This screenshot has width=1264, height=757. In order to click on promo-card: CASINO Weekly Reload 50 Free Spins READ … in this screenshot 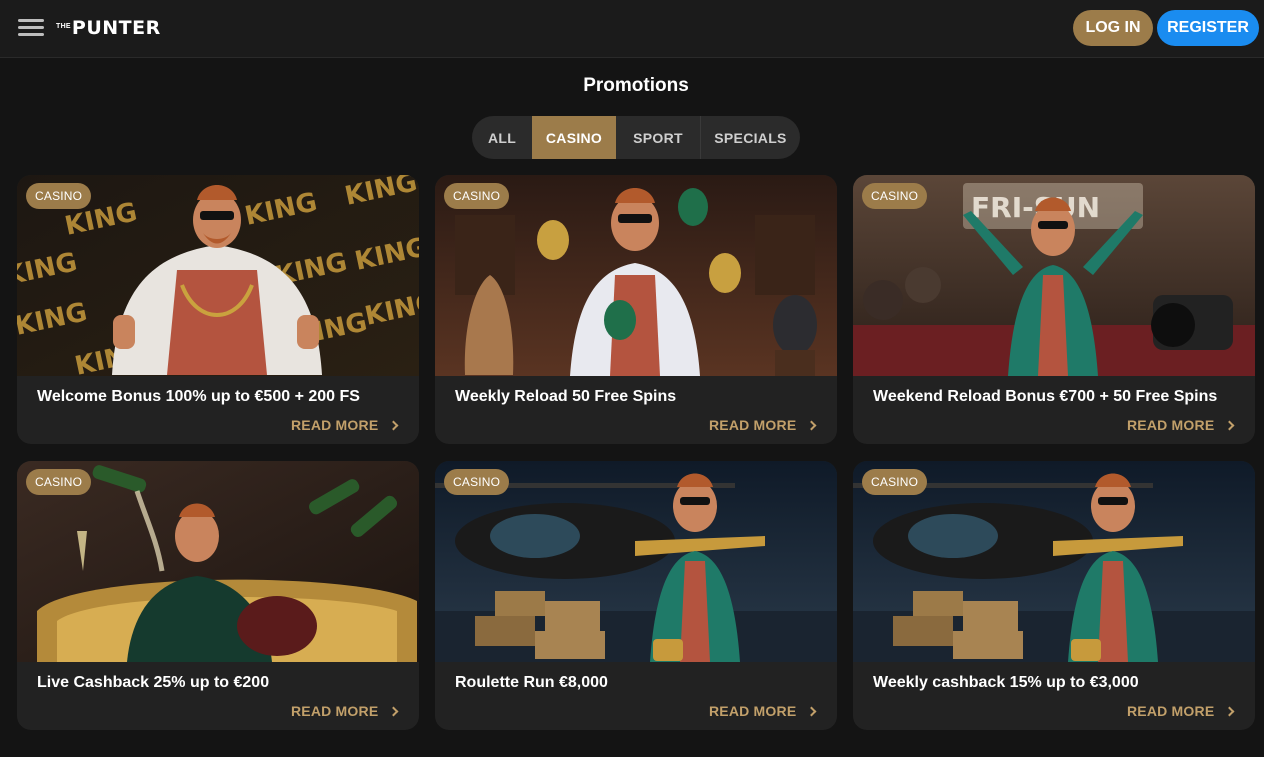, I will do `click(636, 309)`.